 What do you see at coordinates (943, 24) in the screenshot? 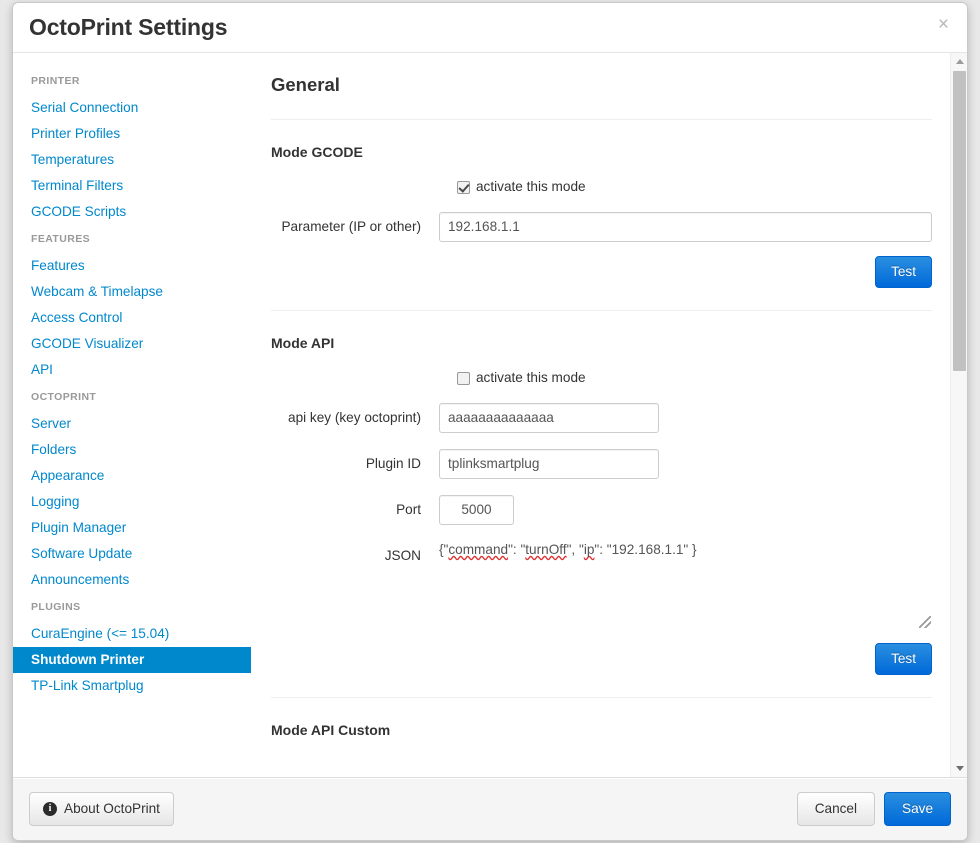
I see `close-icon: ×` at bounding box center [943, 24].